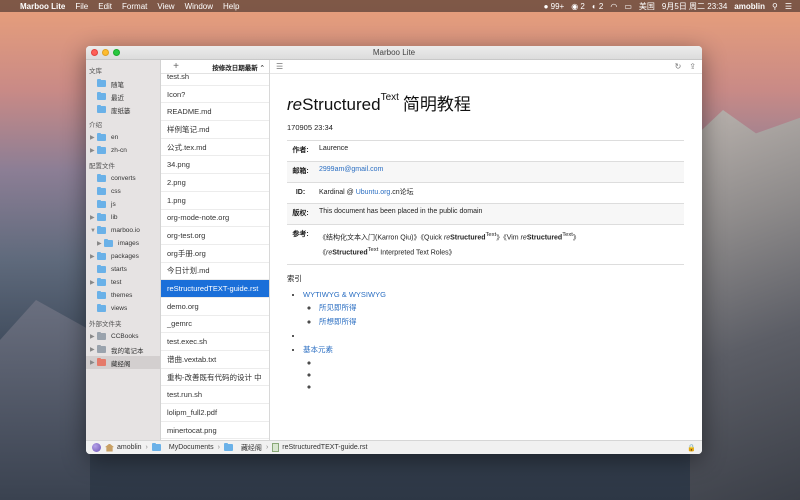  Describe the element at coordinates (215, 289) in the screenshot. I see `file-item-selected: reStructuredTEXT-guide.rst` at that location.